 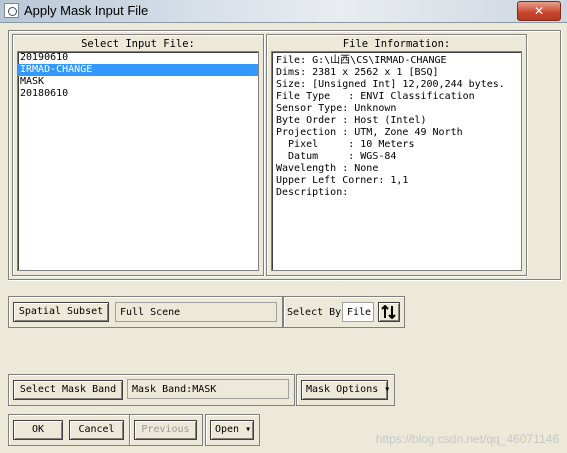 I want to click on ok-cancel-group: OK Cancel, so click(x=69, y=430).